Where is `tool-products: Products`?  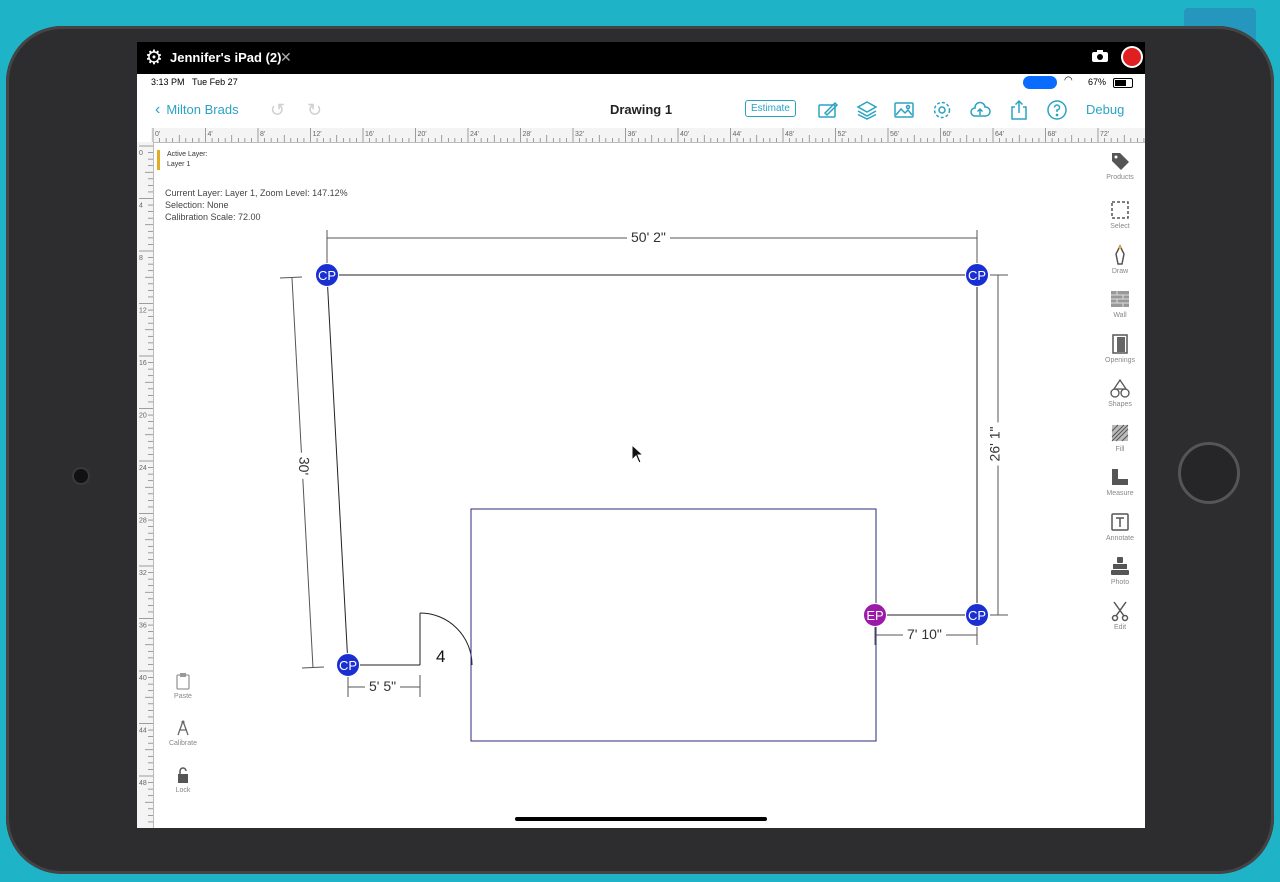 tool-products: Products is located at coordinates (1120, 165).